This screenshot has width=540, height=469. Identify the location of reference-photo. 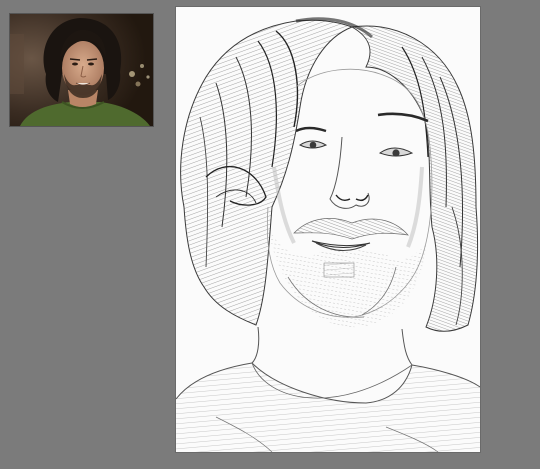
(81, 70).